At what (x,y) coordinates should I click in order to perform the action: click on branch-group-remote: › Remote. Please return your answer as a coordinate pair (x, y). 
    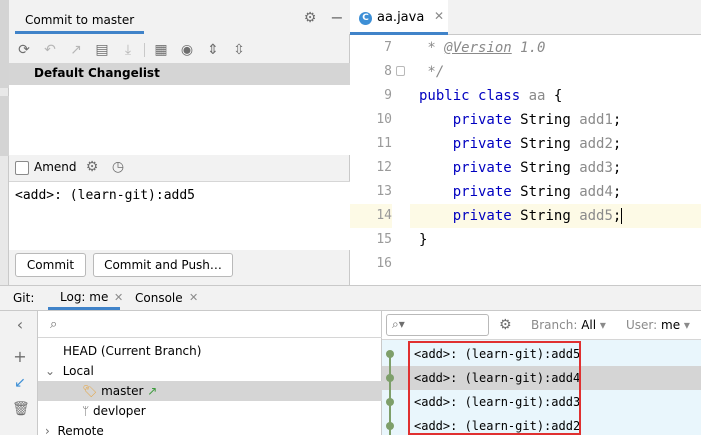
    Looking at the image, I should click on (210, 428).